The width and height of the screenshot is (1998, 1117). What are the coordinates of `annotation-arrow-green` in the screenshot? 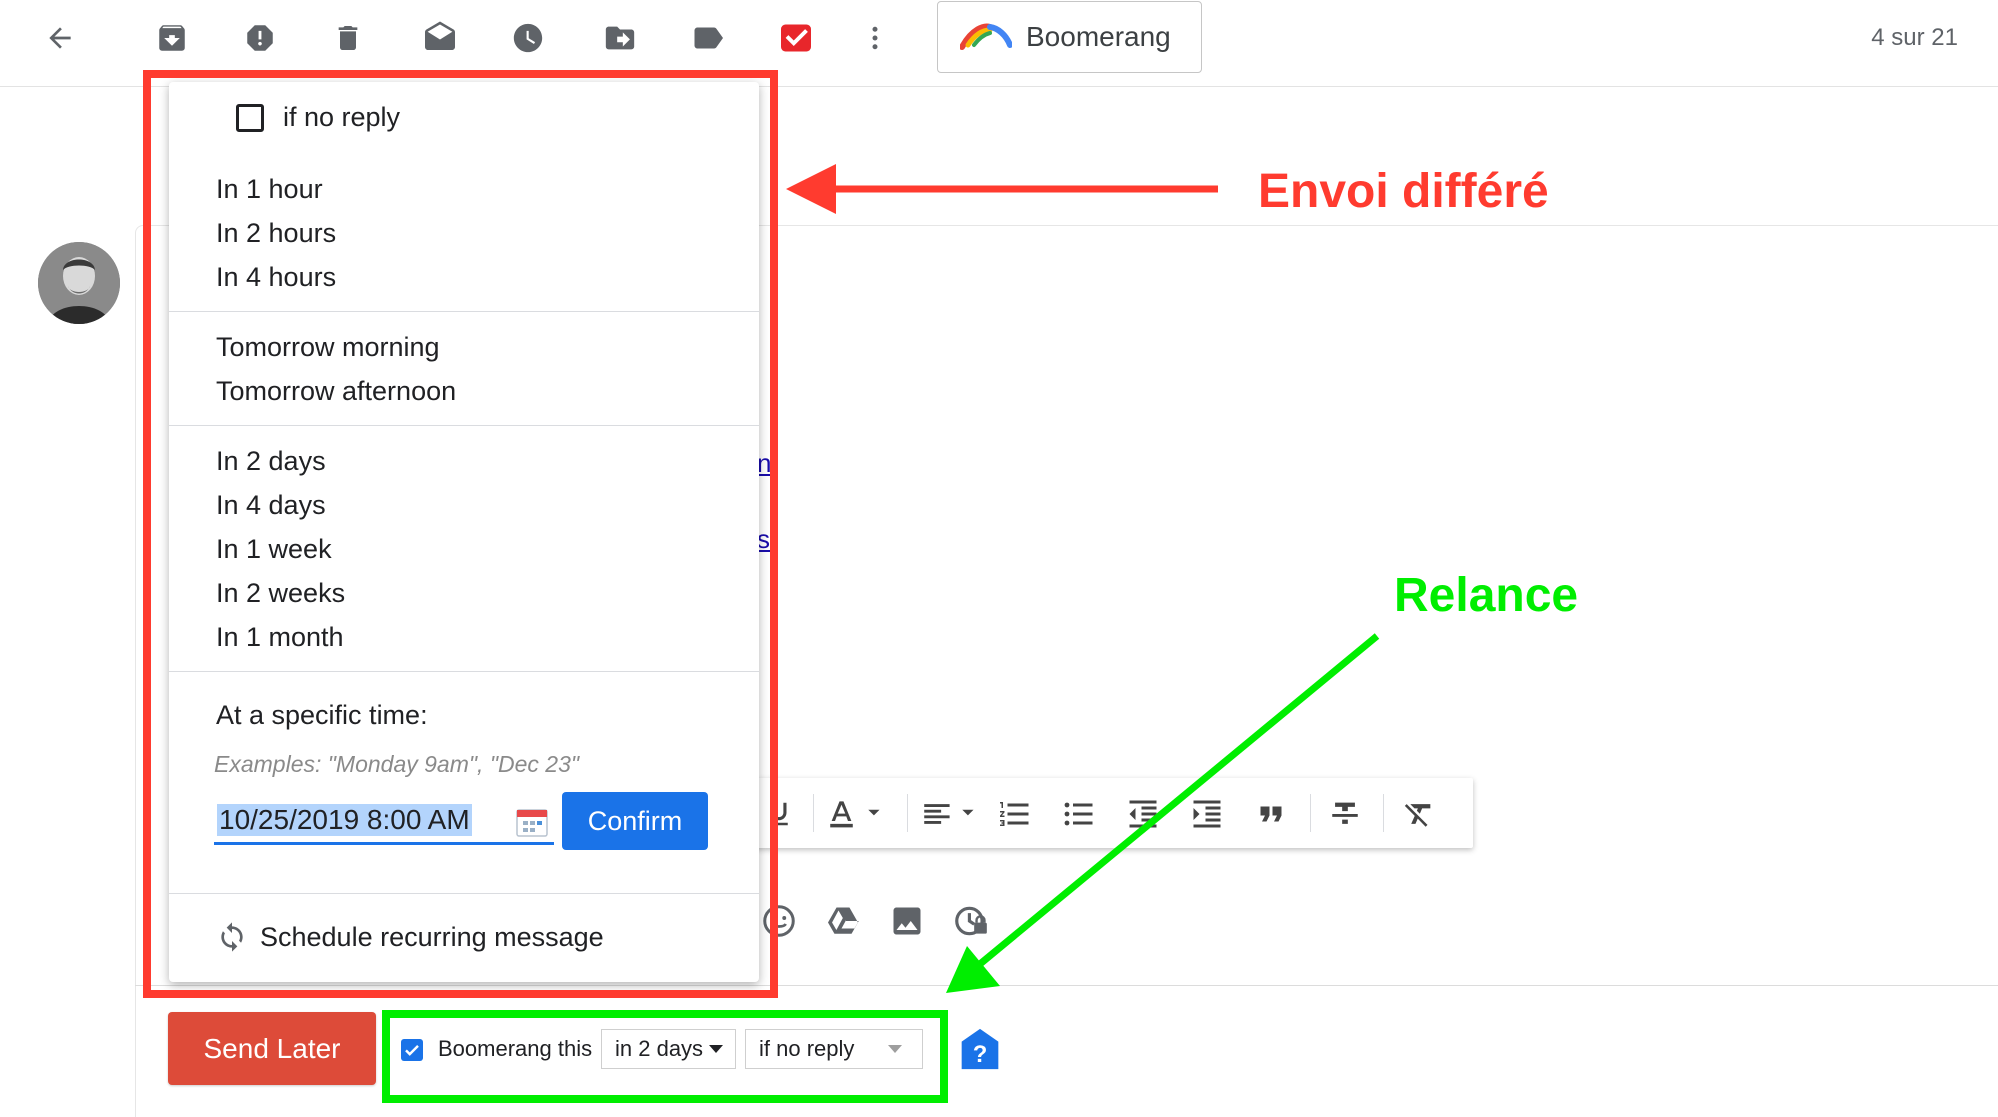 It's located at (1178, 800).